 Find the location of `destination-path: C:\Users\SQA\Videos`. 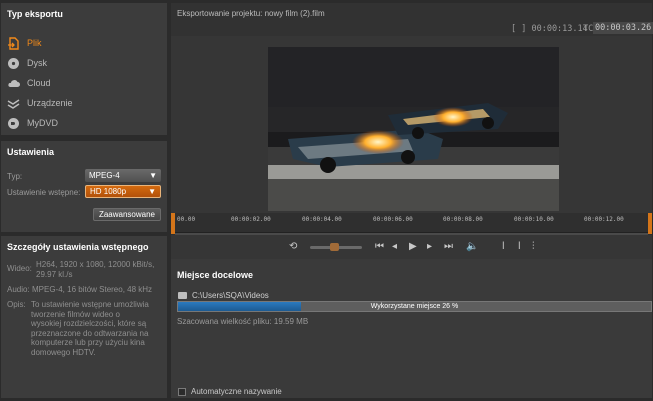

destination-path: C:\Users\SQA\Videos is located at coordinates (230, 295).